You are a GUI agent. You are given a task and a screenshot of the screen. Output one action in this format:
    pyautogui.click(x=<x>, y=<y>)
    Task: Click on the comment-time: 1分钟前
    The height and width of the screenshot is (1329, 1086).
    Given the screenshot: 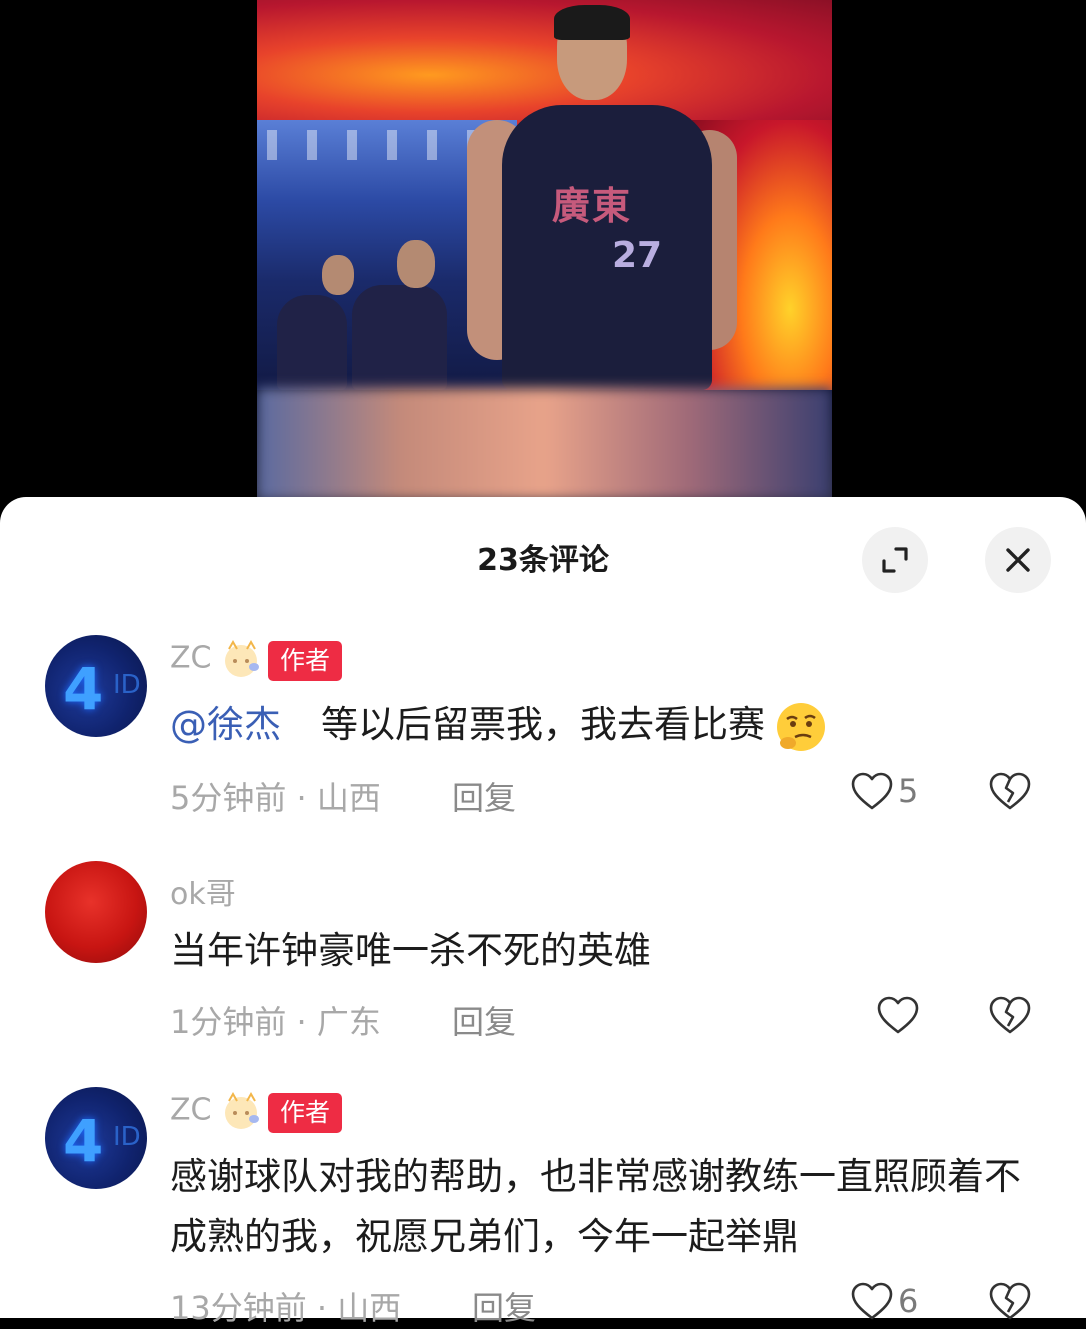 What is the action you would take?
    pyautogui.click(x=228, y=1022)
    